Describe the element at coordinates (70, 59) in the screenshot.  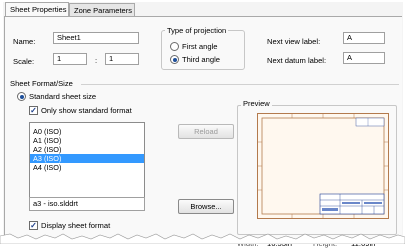
I see `scale-numerator-field: 1` at that location.